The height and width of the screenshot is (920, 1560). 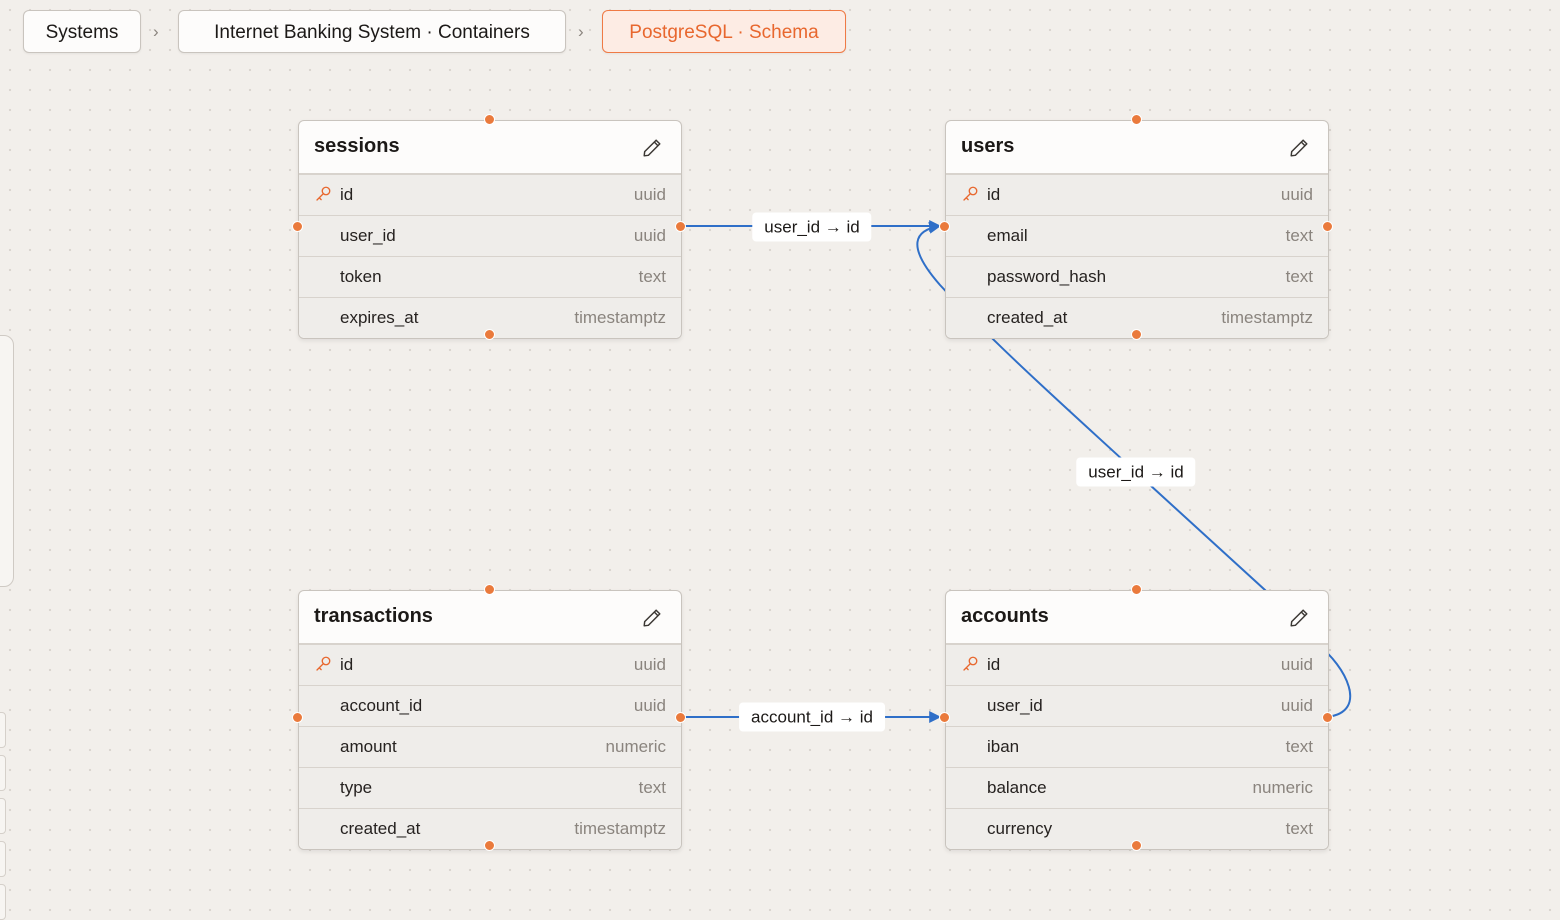 What do you see at coordinates (490, 705) in the screenshot?
I see `column-row: account_id uuid` at bounding box center [490, 705].